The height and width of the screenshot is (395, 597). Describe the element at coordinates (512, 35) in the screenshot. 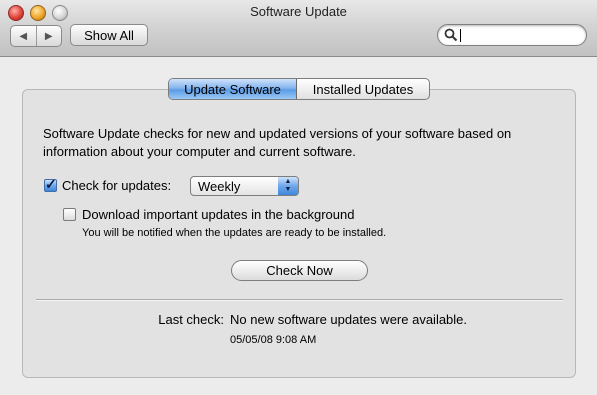

I see `search-field` at that location.